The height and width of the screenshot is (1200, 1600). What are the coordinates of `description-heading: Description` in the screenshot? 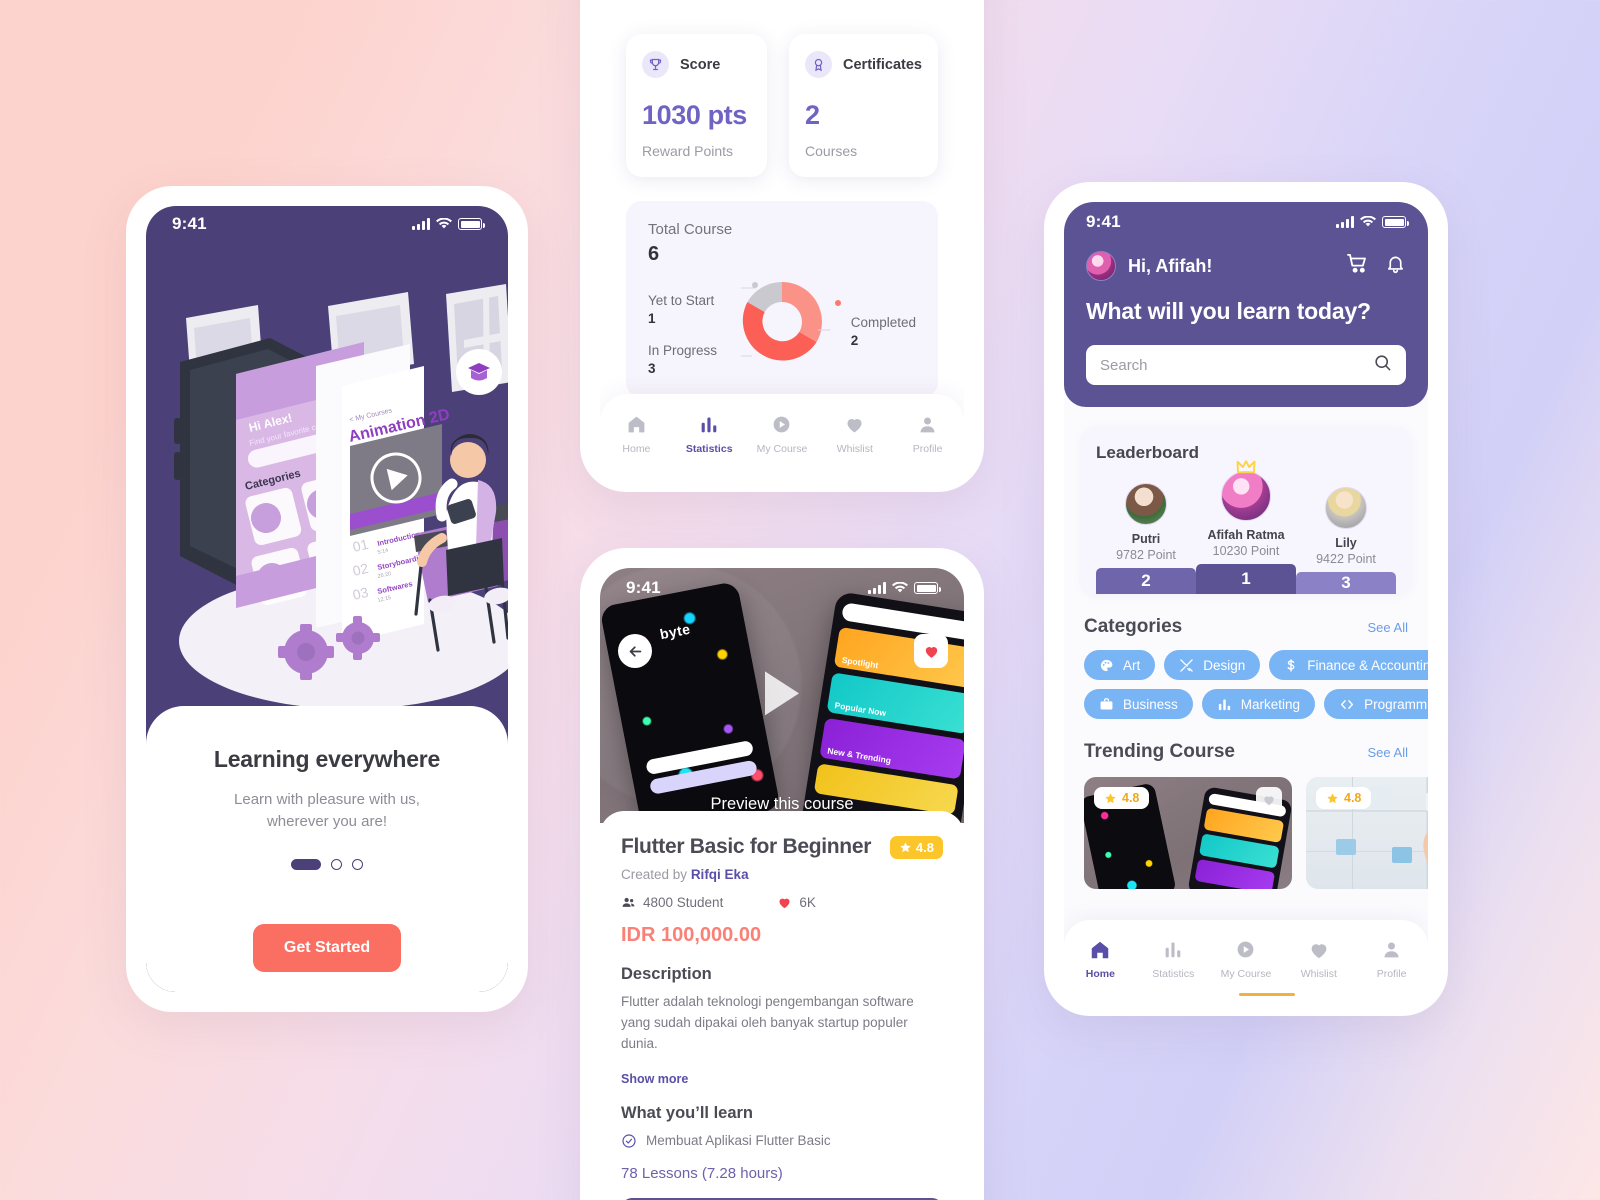 It's located at (666, 974).